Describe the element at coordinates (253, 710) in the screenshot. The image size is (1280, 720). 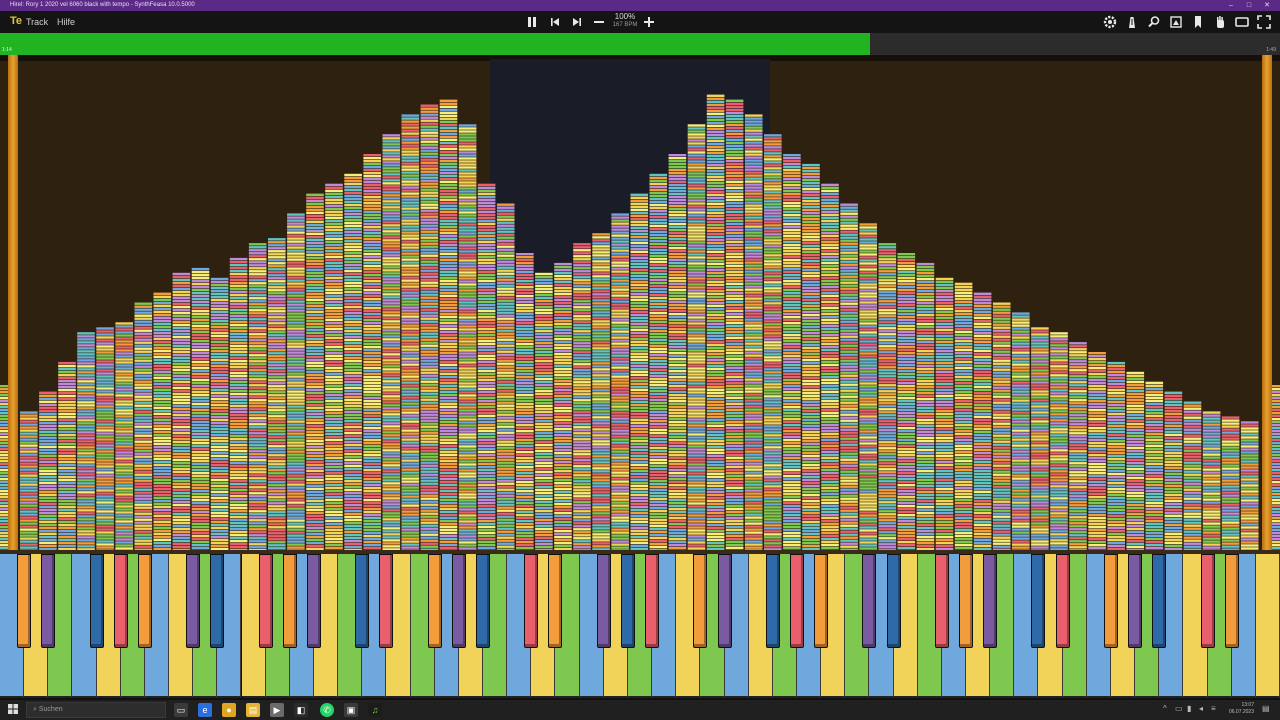
I see `file-explorer-icon: ▤` at that location.